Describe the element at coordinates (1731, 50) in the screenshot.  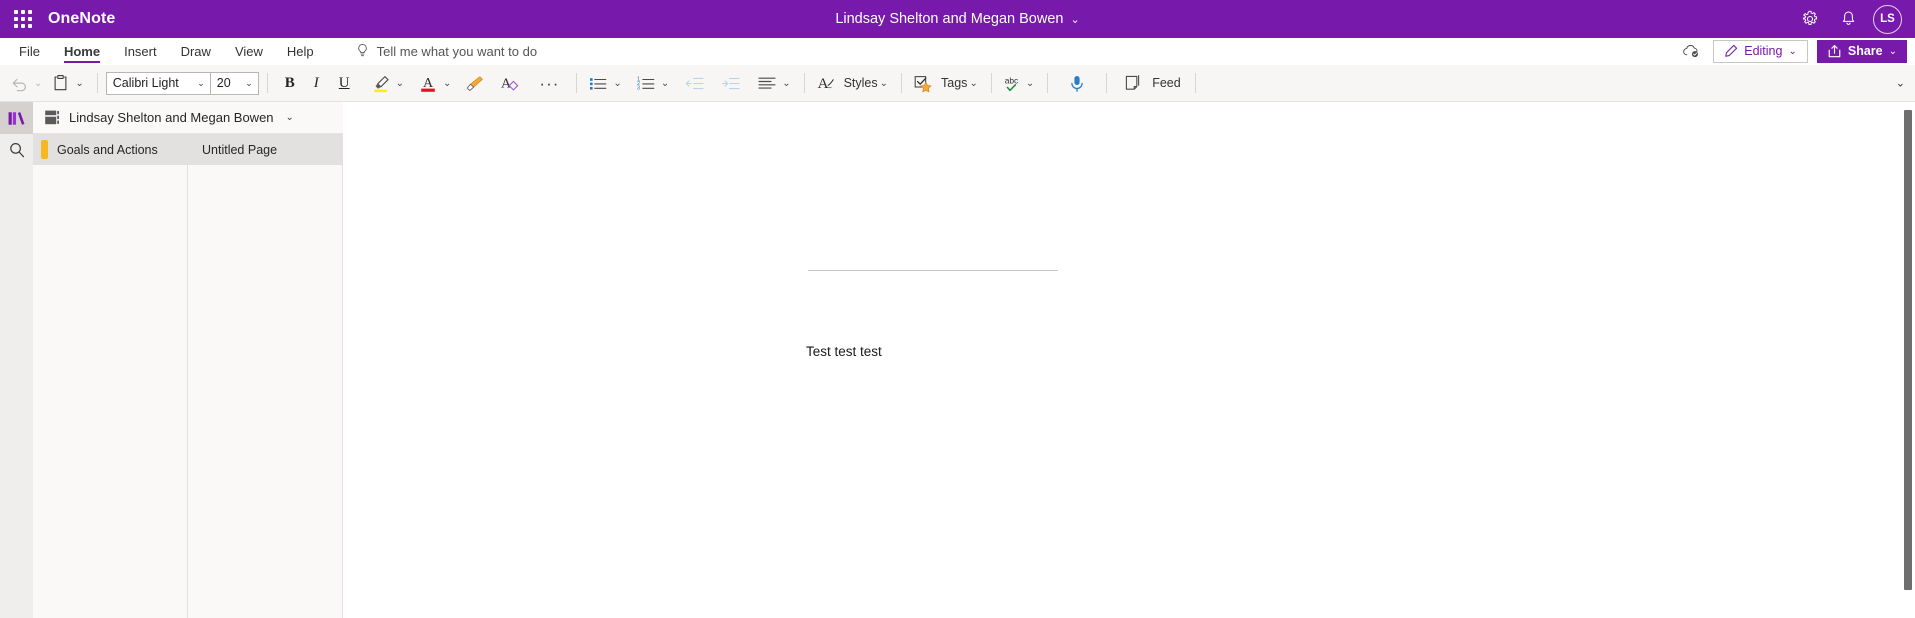
I see `pencil-icon` at that location.